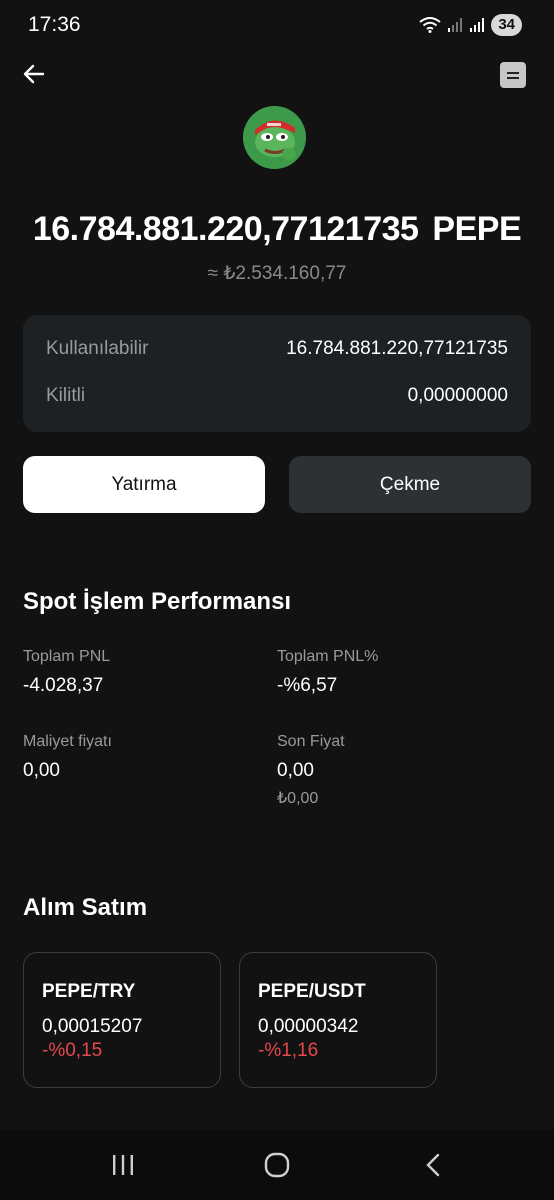  What do you see at coordinates (274, 137) in the screenshot?
I see `pepe-logo` at bounding box center [274, 137].